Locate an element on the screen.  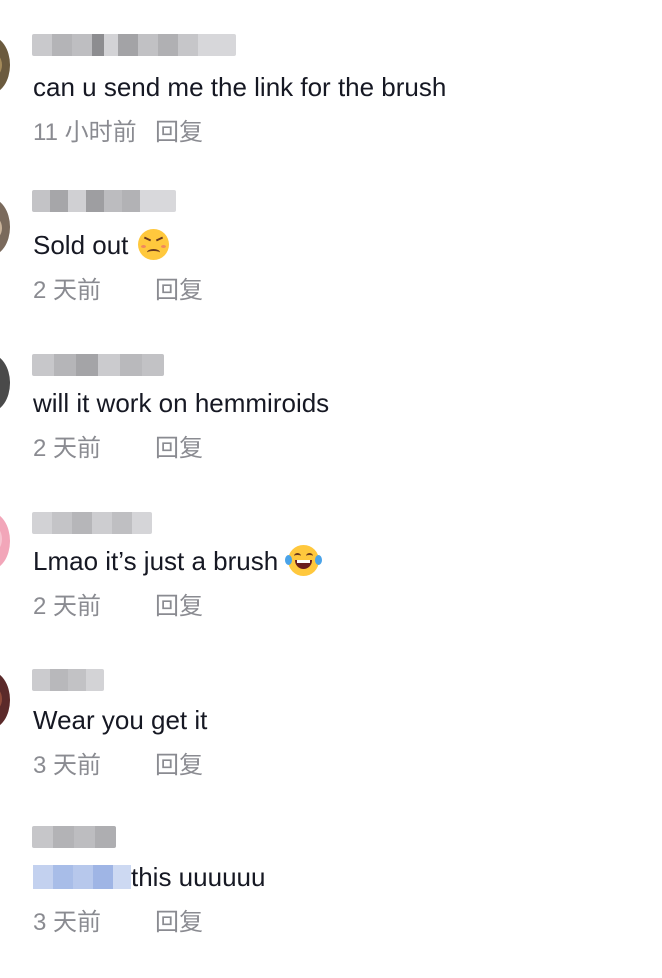
comment-text: Sold out is located at coordinates (101, 245).